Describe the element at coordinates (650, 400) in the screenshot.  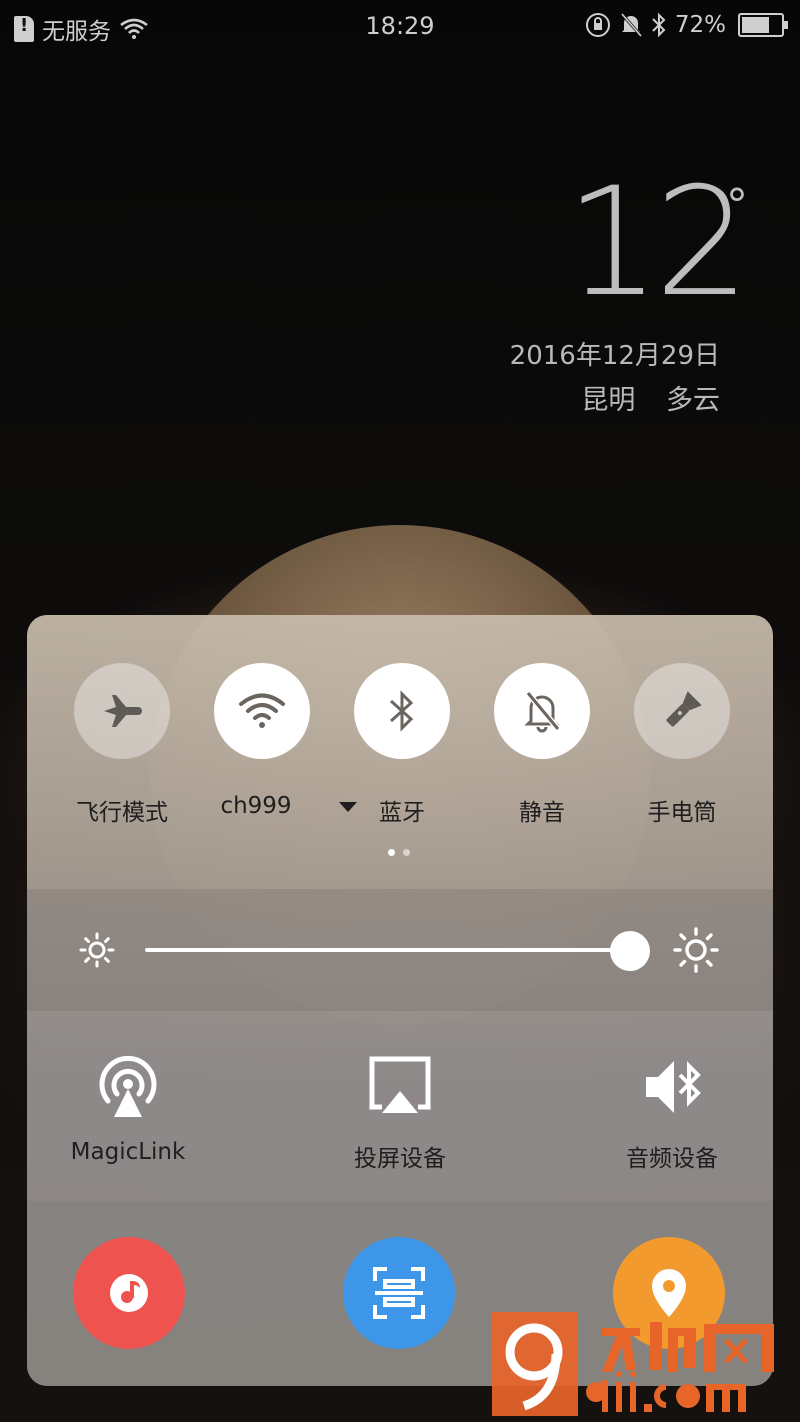
I see `location-weather: 昆明 多云` at that location.